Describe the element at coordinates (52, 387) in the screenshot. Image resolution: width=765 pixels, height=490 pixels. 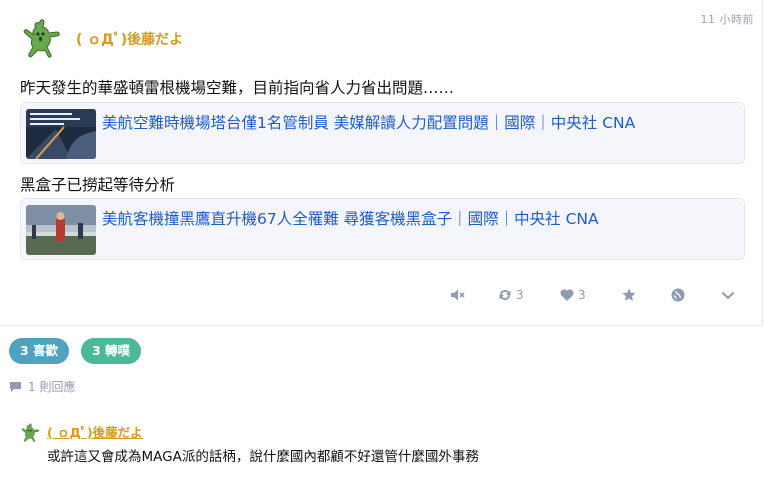
I see `reply-count-label: 1 則回應` at that location.